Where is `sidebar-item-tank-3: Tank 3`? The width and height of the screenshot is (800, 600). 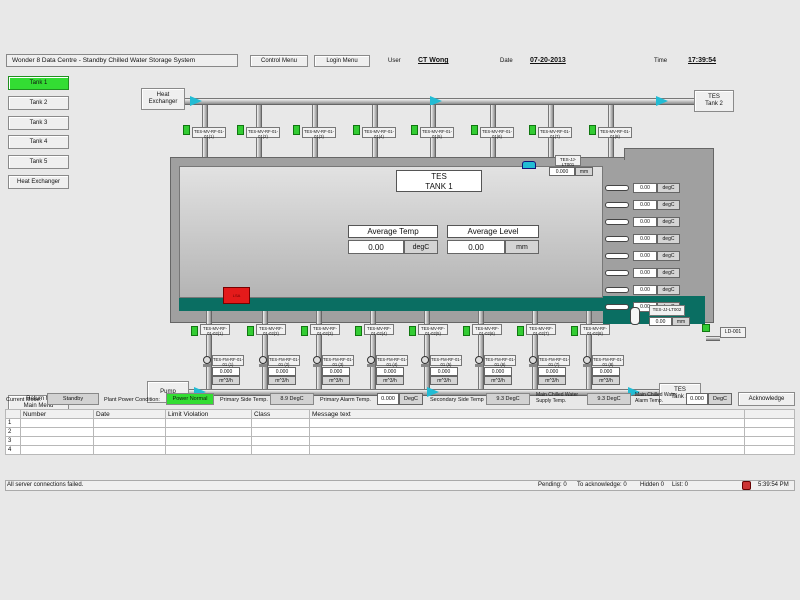
sidebar-item-tank-3: Tank 3 is located at coordinates (38, 123).